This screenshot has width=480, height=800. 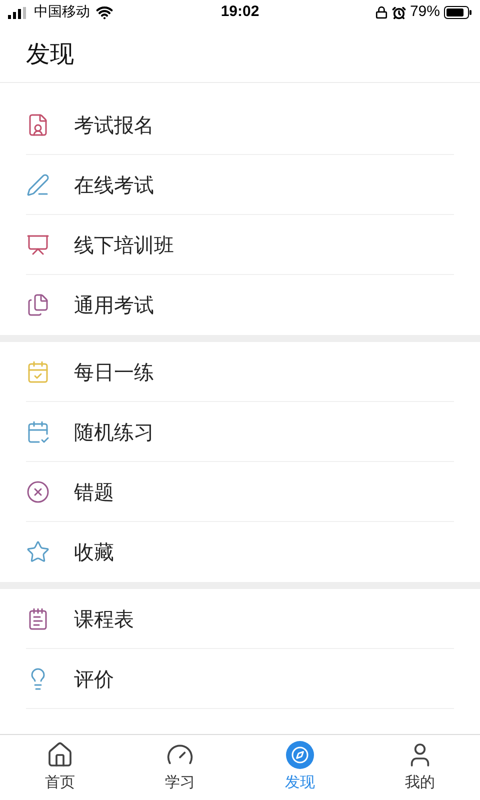 What do you see at coordinates (240, 245) in the screenshot?
I see `menu-item: 线下培训班` at bounding box center [240, 245].